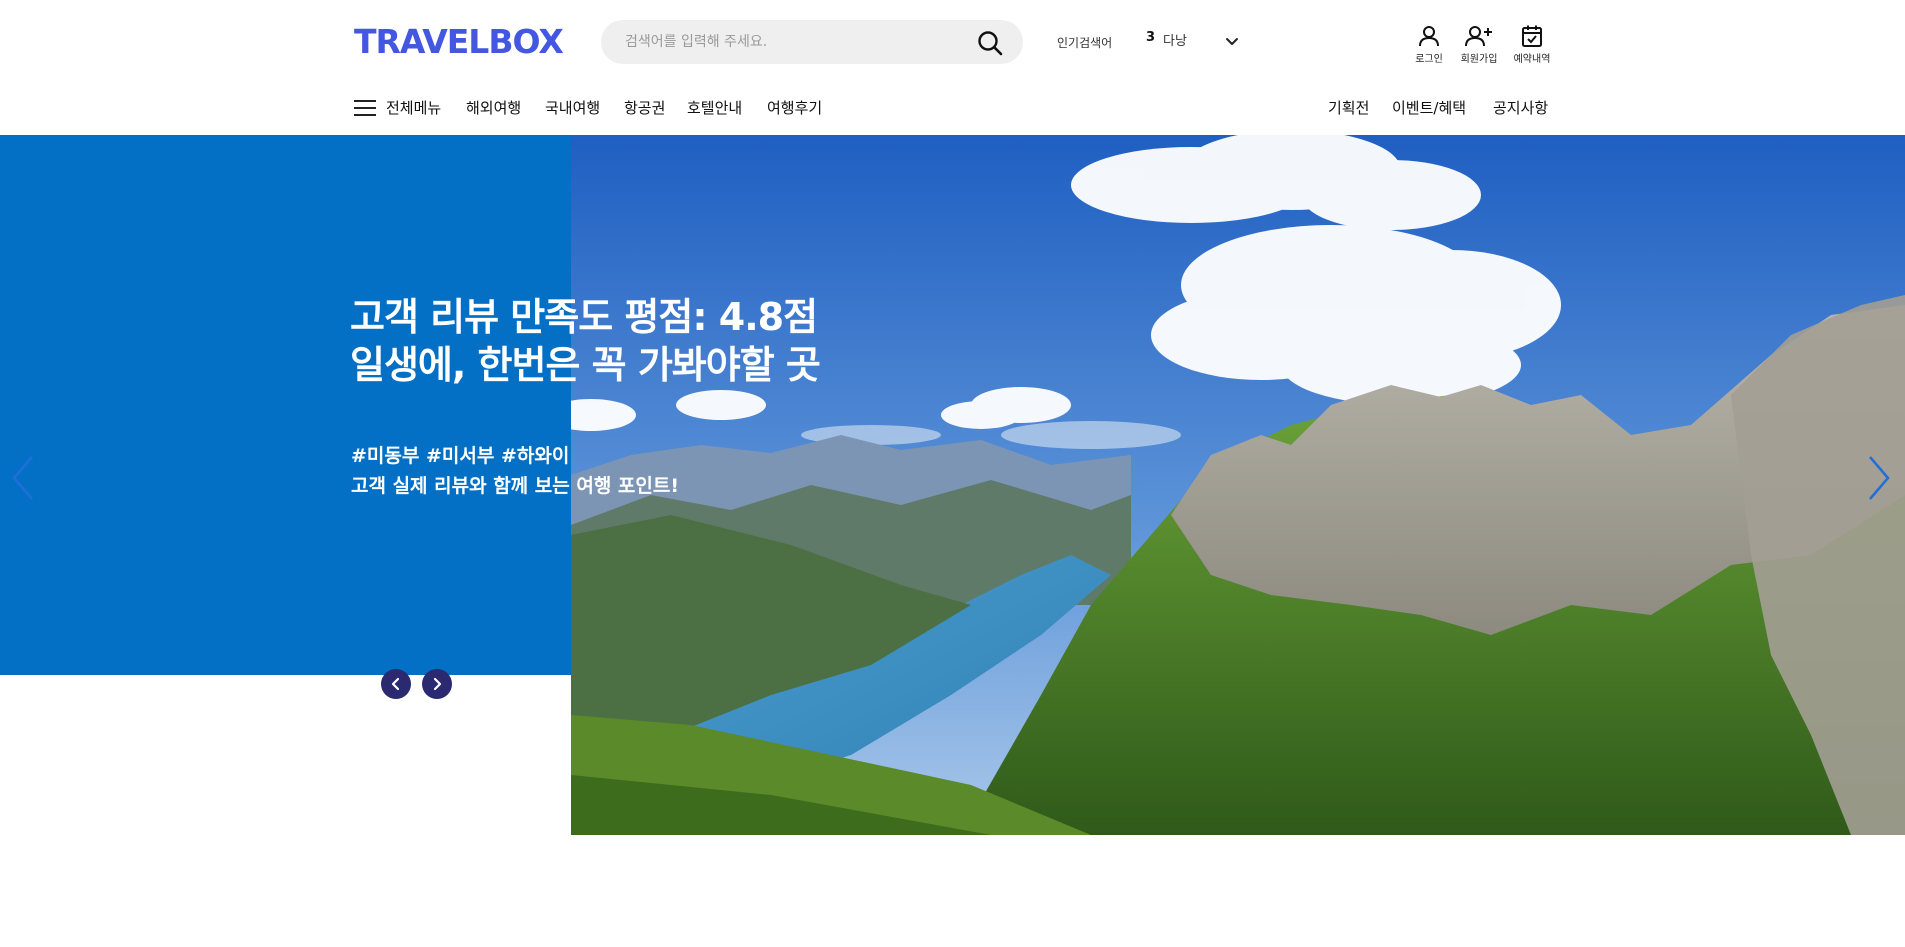 This screenshot has height=947, width=1905. Describe the element at coordinates (460, 456) in the screenshot. I see `hero-tags: #미동부 #미서부 #하와이` at that location.